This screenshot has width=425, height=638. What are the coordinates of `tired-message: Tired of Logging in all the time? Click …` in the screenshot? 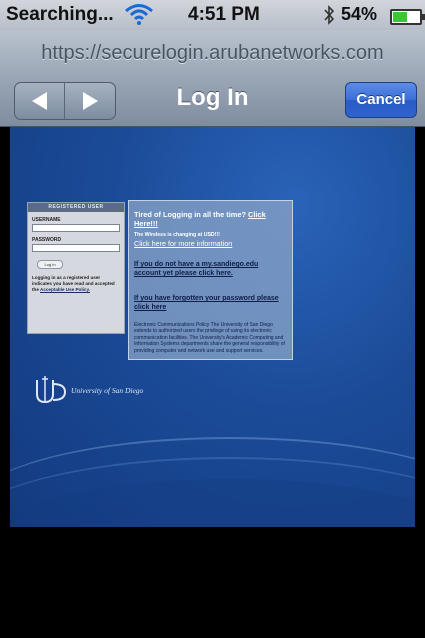 It's located at (210, 219).